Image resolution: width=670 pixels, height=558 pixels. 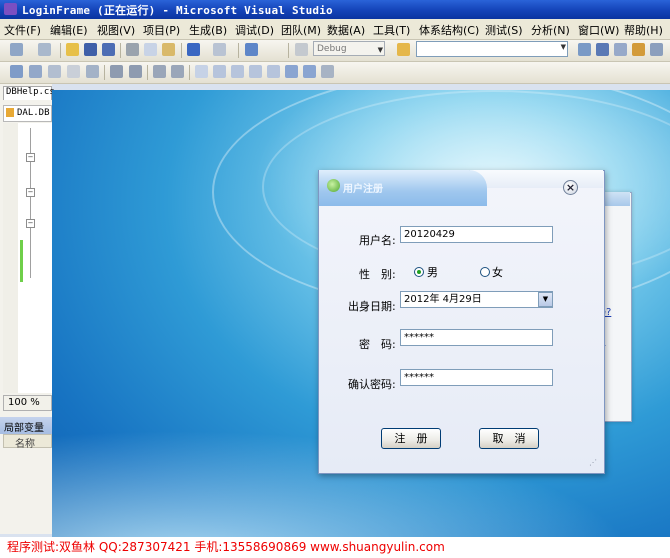 What do you see at coordinates (432, 272) in the screenshot?
I see `gender-male-label: 男` at bounding box center [432, 272].